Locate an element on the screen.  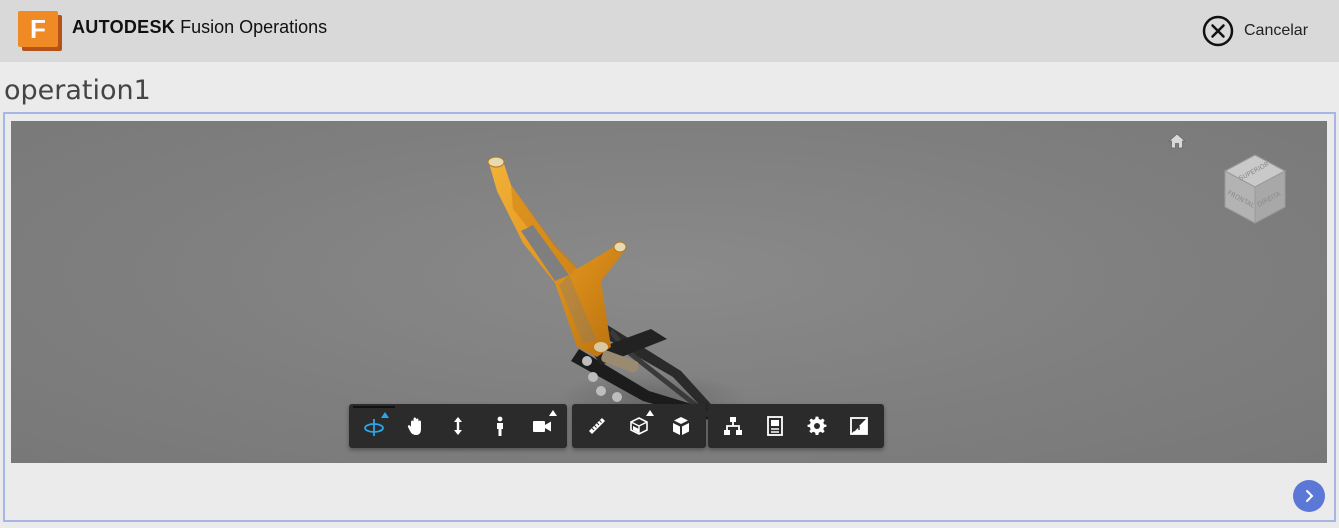
fullscreen-button is located at coordinates (859, 426).